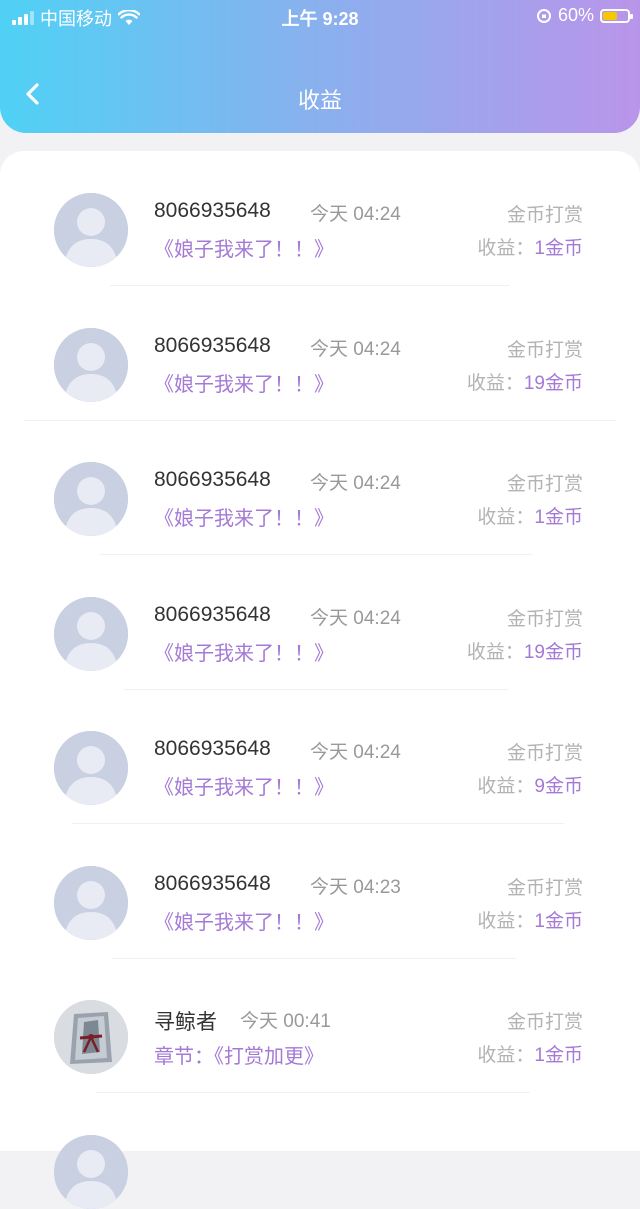 This screenshot has width=640, height=1209. I want to click on list-item: 寻鲸者 今天 00:41 章节：《打赏加更》 金币打赏收益：1金币, so click(320, 1025).